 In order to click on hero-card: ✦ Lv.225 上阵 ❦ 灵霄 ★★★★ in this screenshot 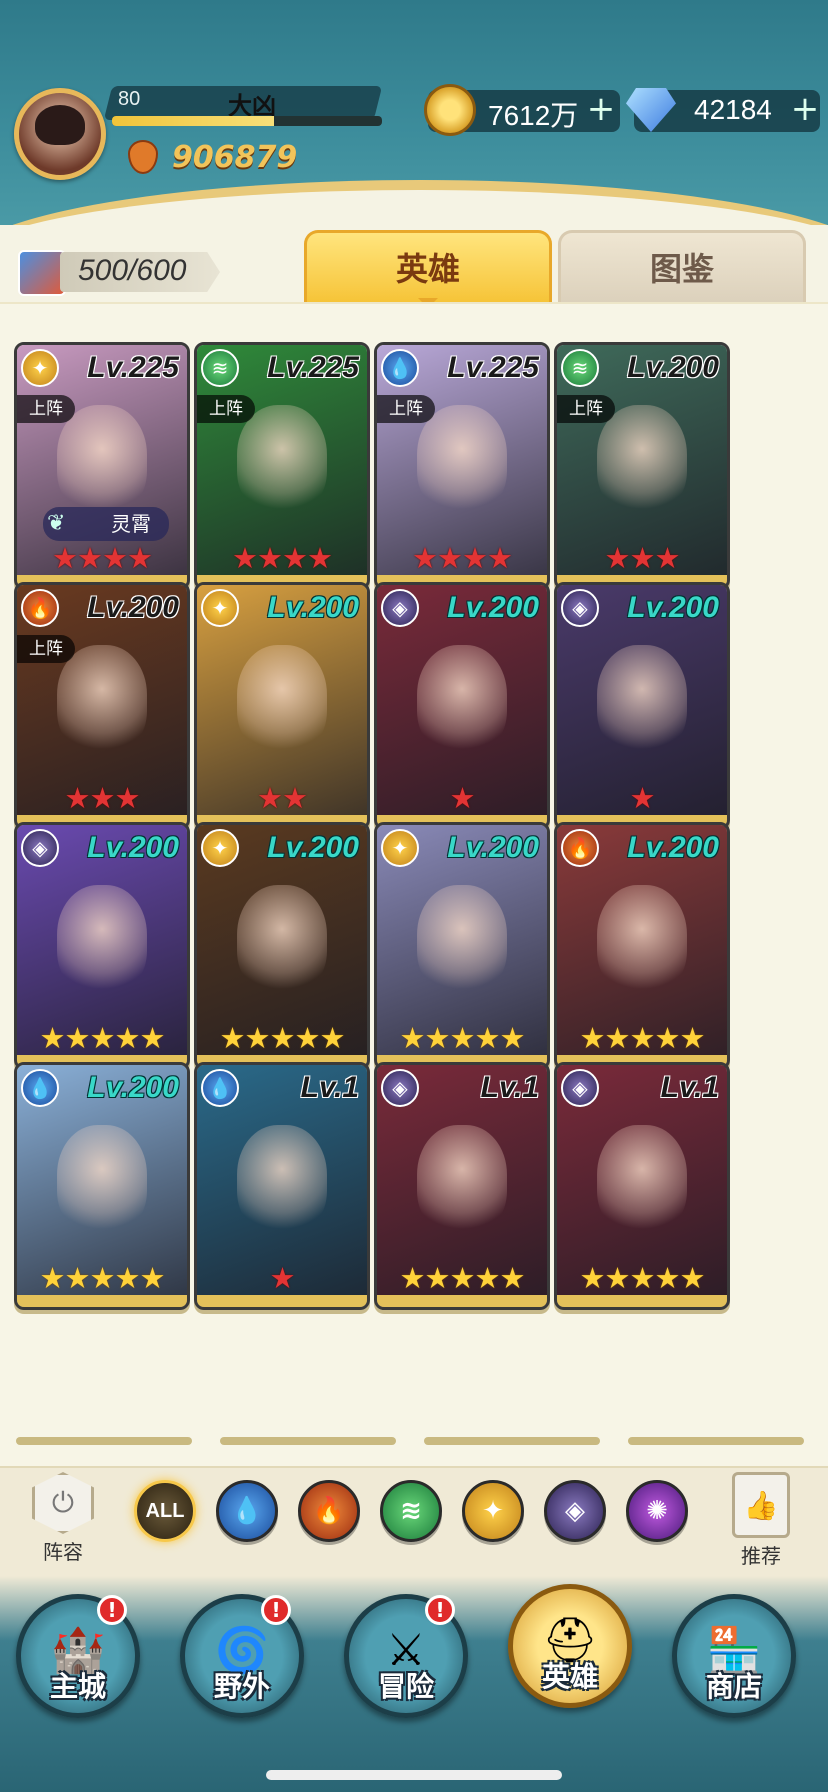, I will do `click(102, 466)`.